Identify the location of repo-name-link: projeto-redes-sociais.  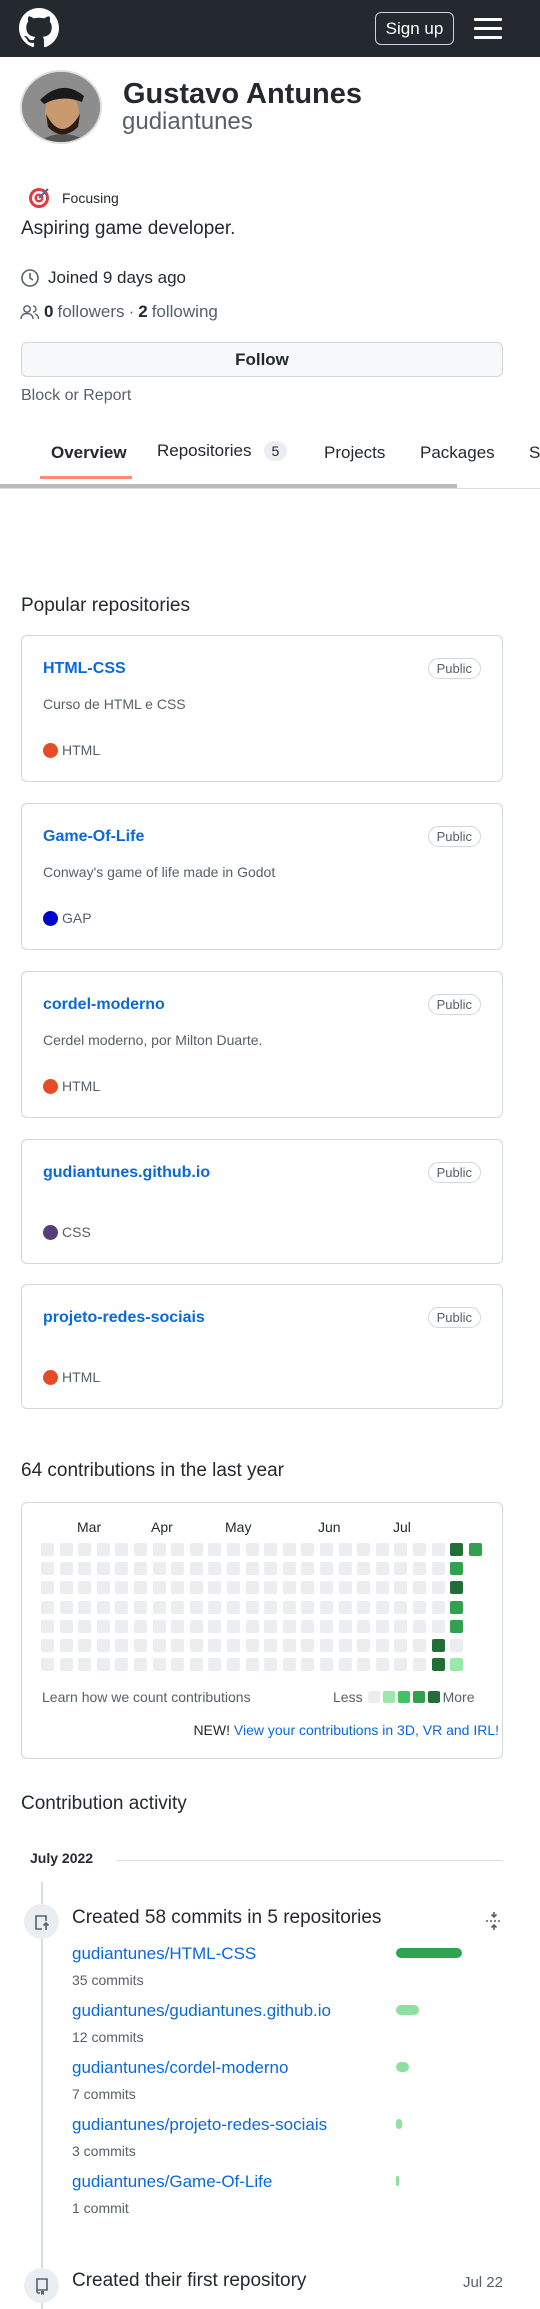
(124, 1318).